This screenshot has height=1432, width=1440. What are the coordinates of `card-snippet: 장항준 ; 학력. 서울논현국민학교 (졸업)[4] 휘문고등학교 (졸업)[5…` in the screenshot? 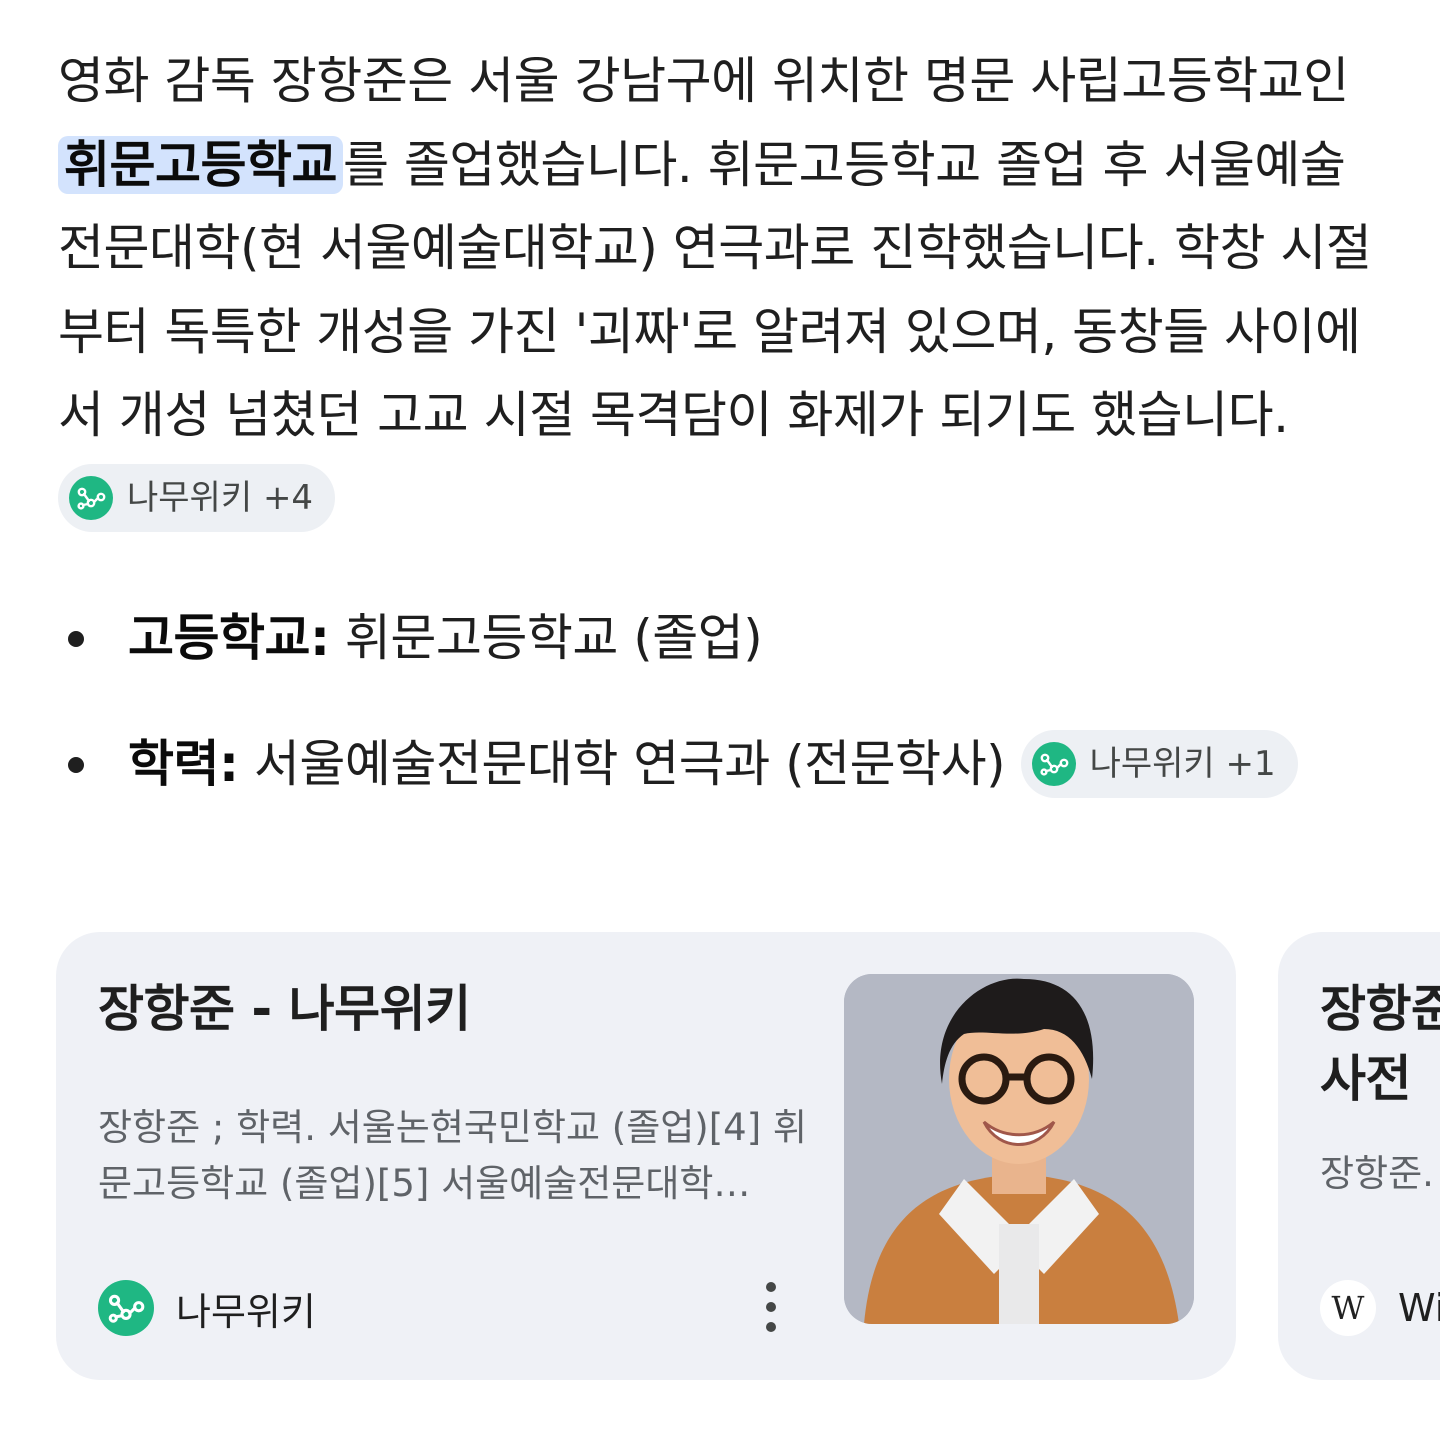 It's located at (452, 1155).